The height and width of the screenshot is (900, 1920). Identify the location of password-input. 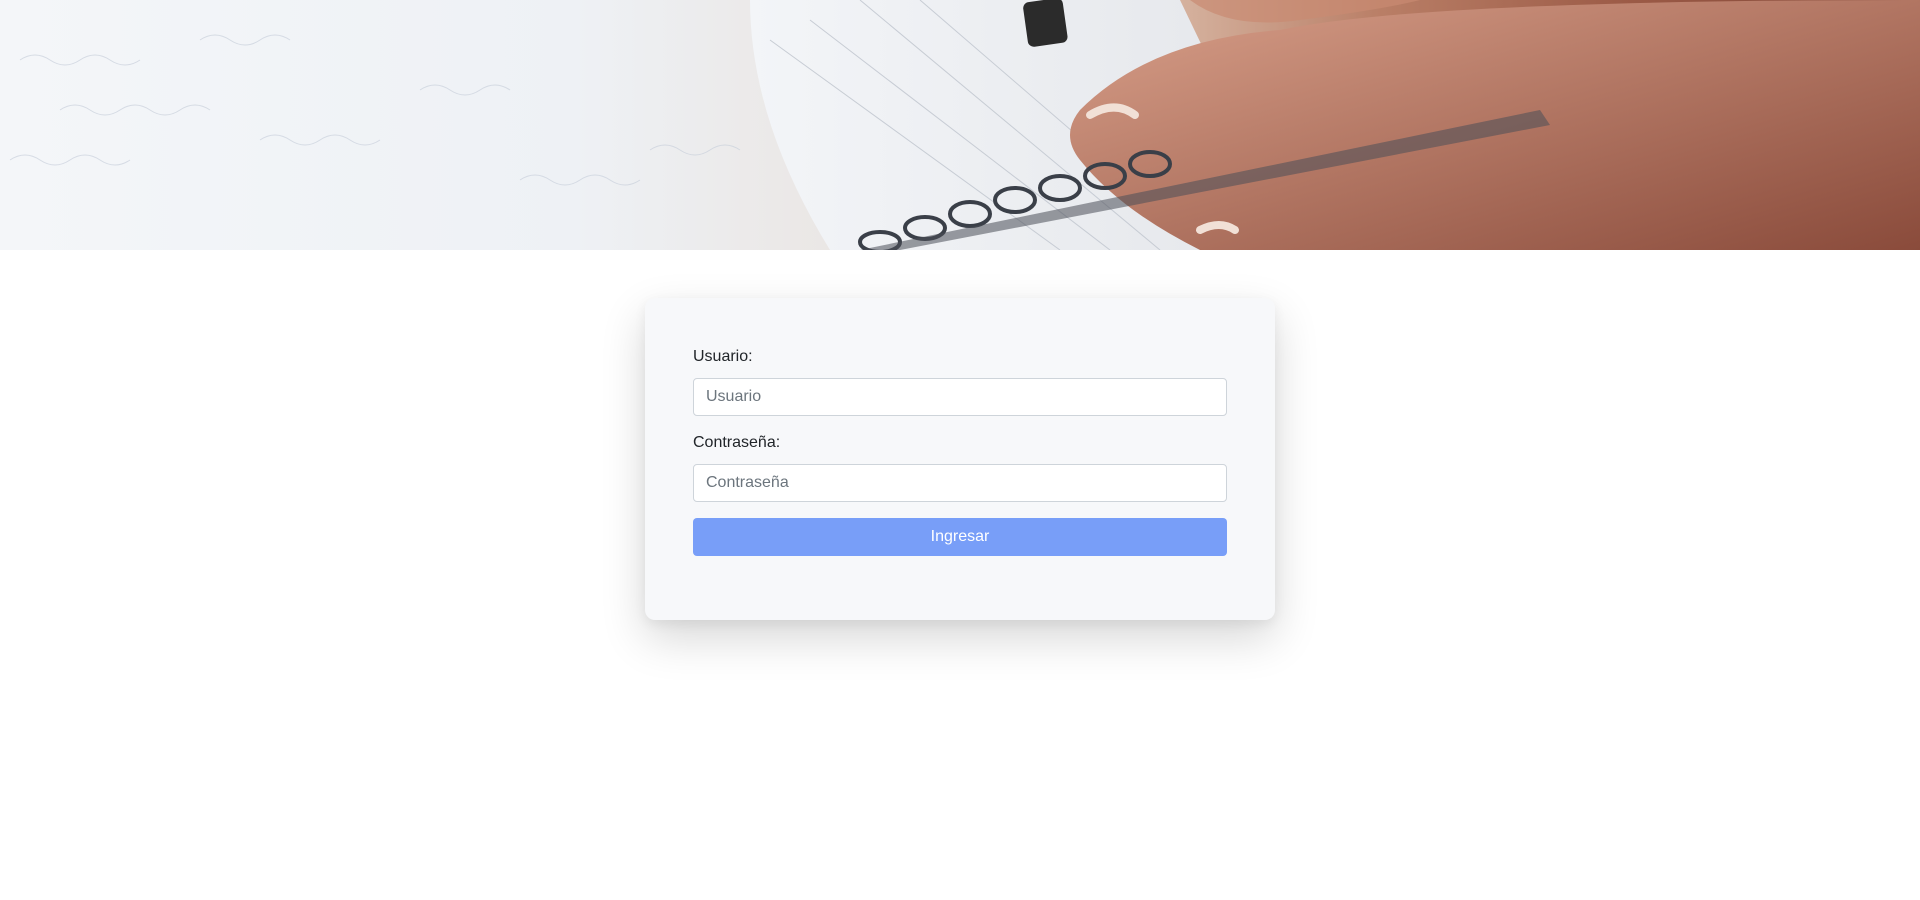
(960, 483).